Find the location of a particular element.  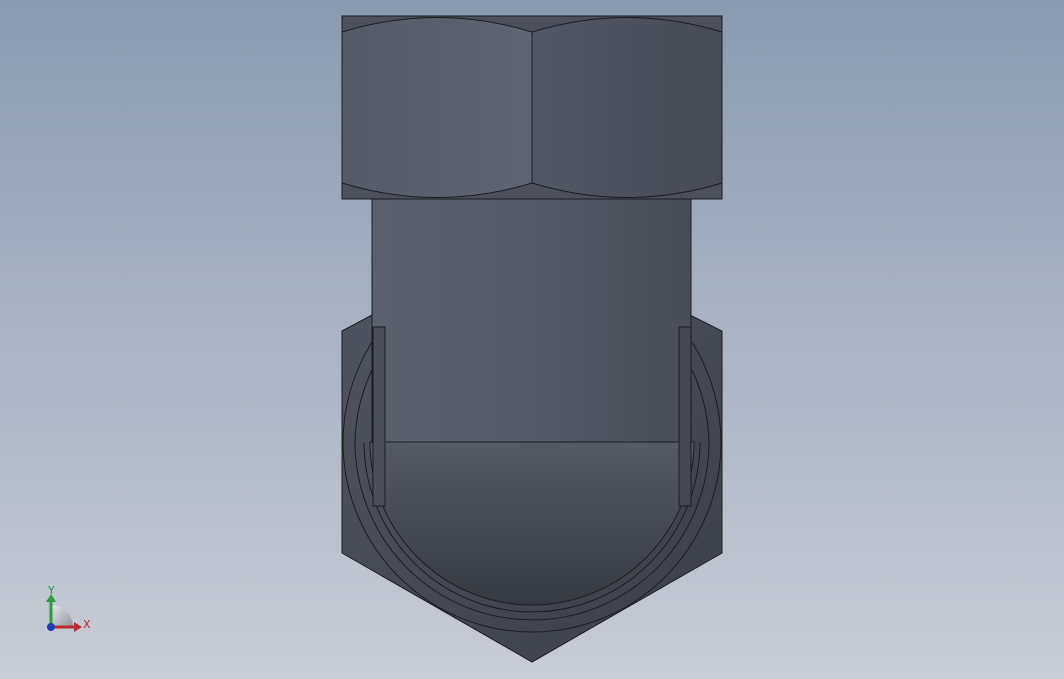

nut-face-left is located at coordinates (437, 107).